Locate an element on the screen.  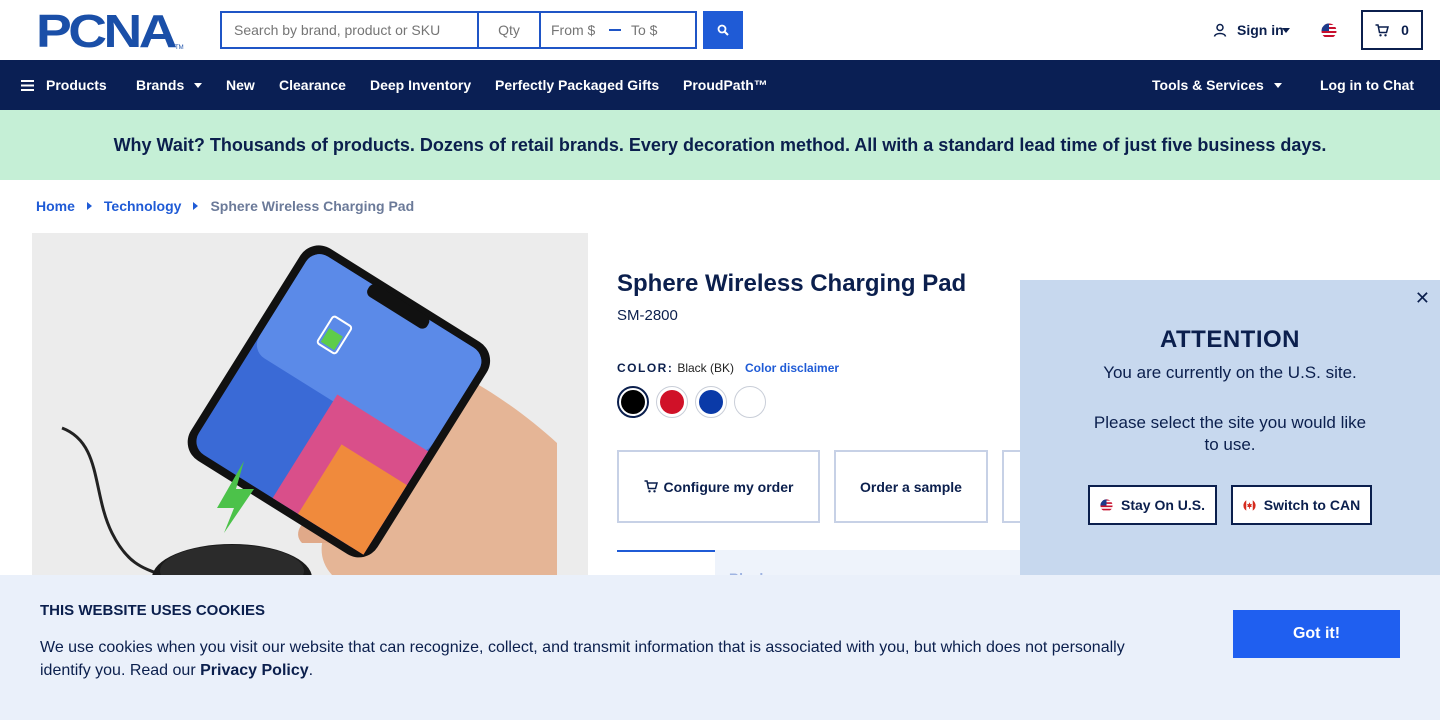
configure-order-button: Configure my order is located at coordinates (718, 486).